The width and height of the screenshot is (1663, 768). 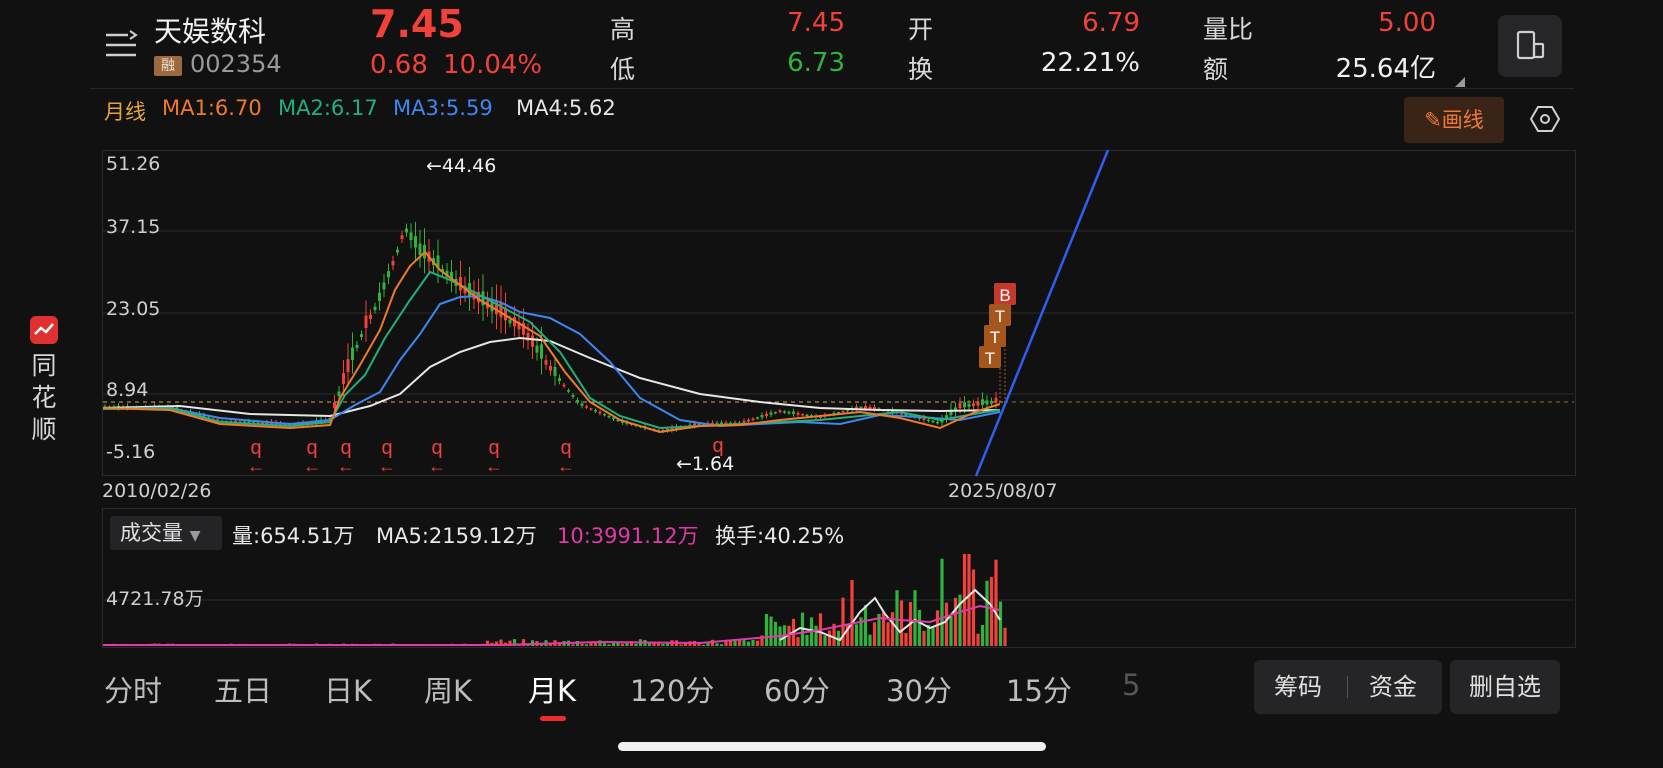 What do you see at coordinates (151, 533) in the screenshot?
I see `volume-indicator-label: 成交量` at bounding box center [151, 533].